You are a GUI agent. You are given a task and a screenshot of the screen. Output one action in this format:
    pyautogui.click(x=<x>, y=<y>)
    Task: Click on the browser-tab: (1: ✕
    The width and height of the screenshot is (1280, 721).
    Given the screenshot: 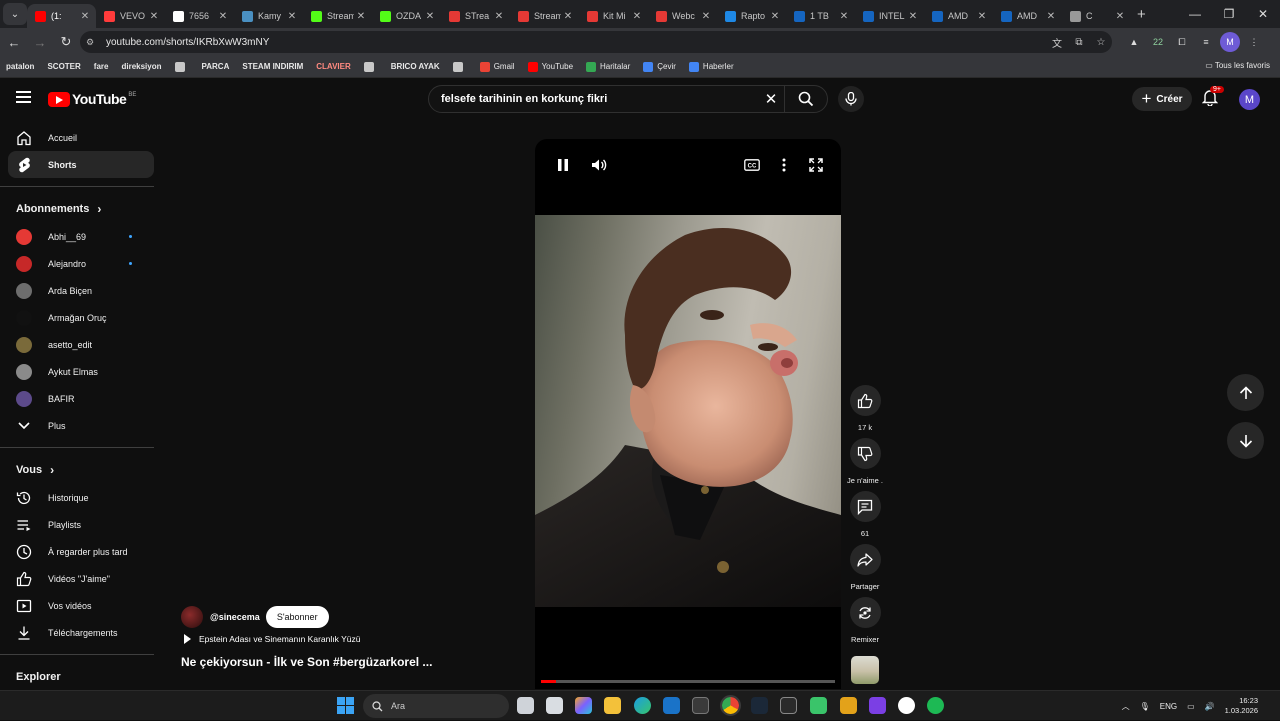 What is the action you would take?
    pyautogui.click(x=61, y=16)
    